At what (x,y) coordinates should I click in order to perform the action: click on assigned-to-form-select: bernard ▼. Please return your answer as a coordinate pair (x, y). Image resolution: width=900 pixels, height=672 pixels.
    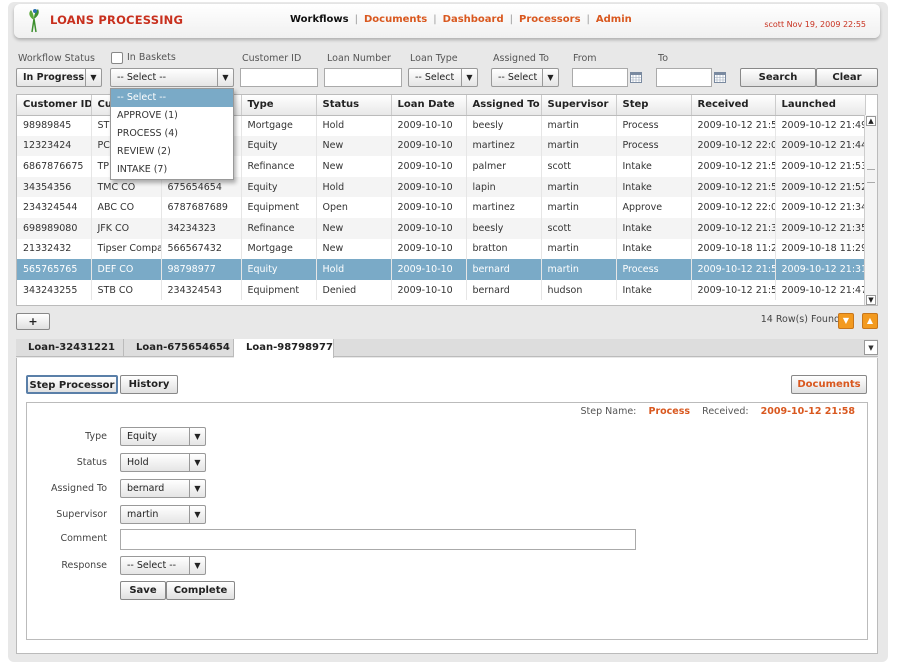
    Looking at the image, I should click on (163, 488).